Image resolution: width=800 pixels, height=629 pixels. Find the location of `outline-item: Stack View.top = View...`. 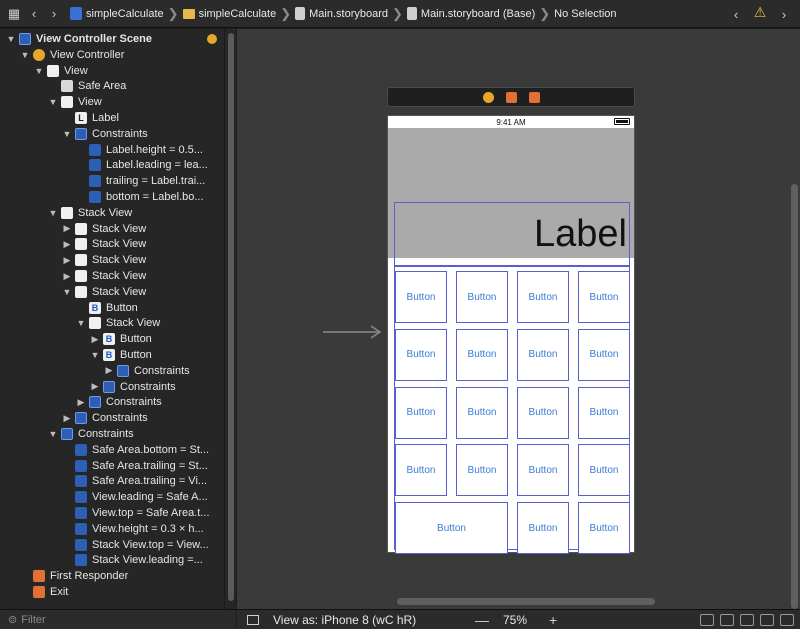

outline-item: Stack View.top = View... is located at coordinates (135, 545).